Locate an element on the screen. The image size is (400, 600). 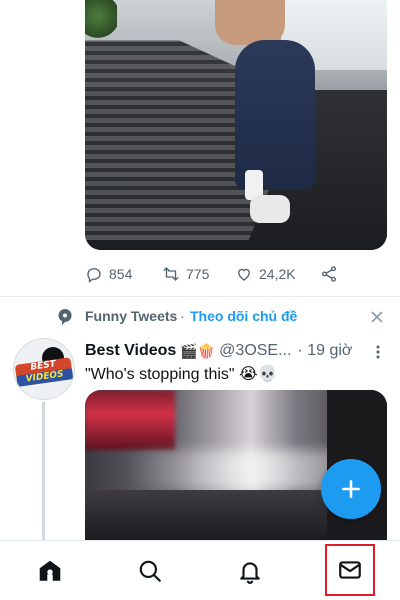
tweet-divider is located at coordinates (200, 296).